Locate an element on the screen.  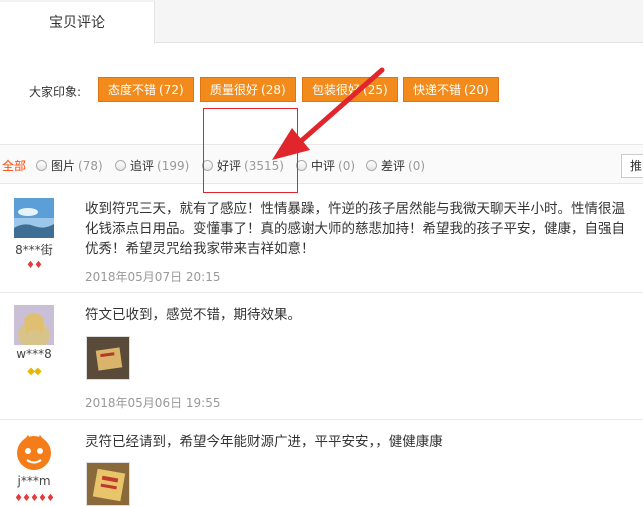
review-username: j***m is located at coordinates (34, 481).